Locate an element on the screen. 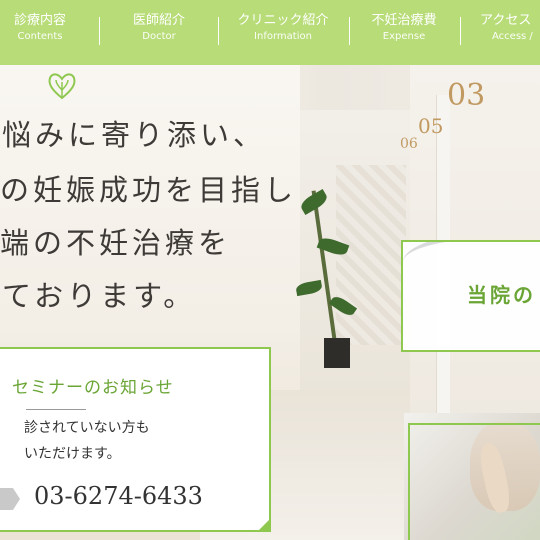 The width and height of the screenshot is (540, 540). nav-item-doctor: 医師紹介 Doctor is located at coordinates (159, 28).